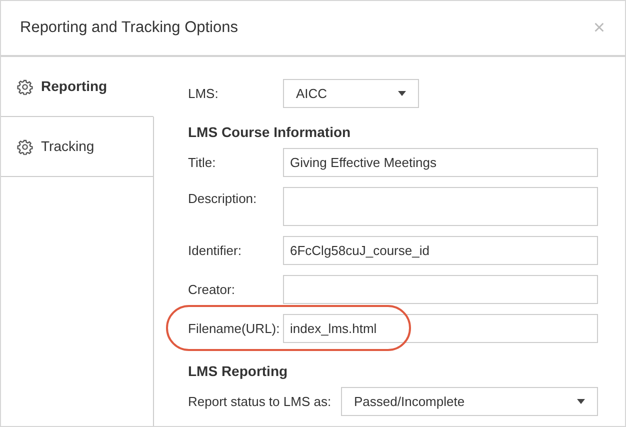 The height and width of the screenshot is (427, 626). What do you see at coordinates (204, 93) in the screenshot?
I see `field-label: LMS:` at bounding box center [204, 93].